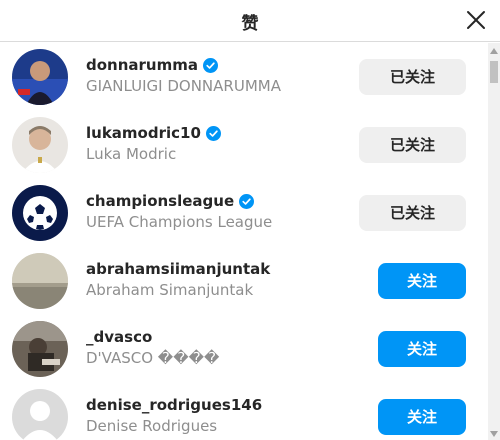  I want to click on username: denise_rodrigues146, so click(174, 405).